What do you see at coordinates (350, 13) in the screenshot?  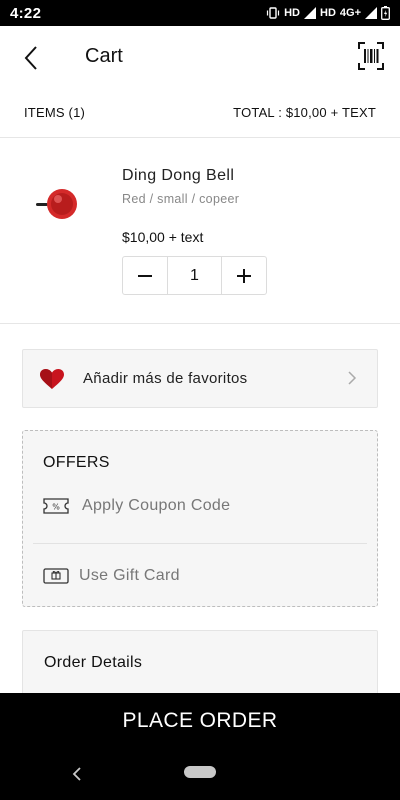 I see `network-type: 4G+` at bounding box center [350, 13].